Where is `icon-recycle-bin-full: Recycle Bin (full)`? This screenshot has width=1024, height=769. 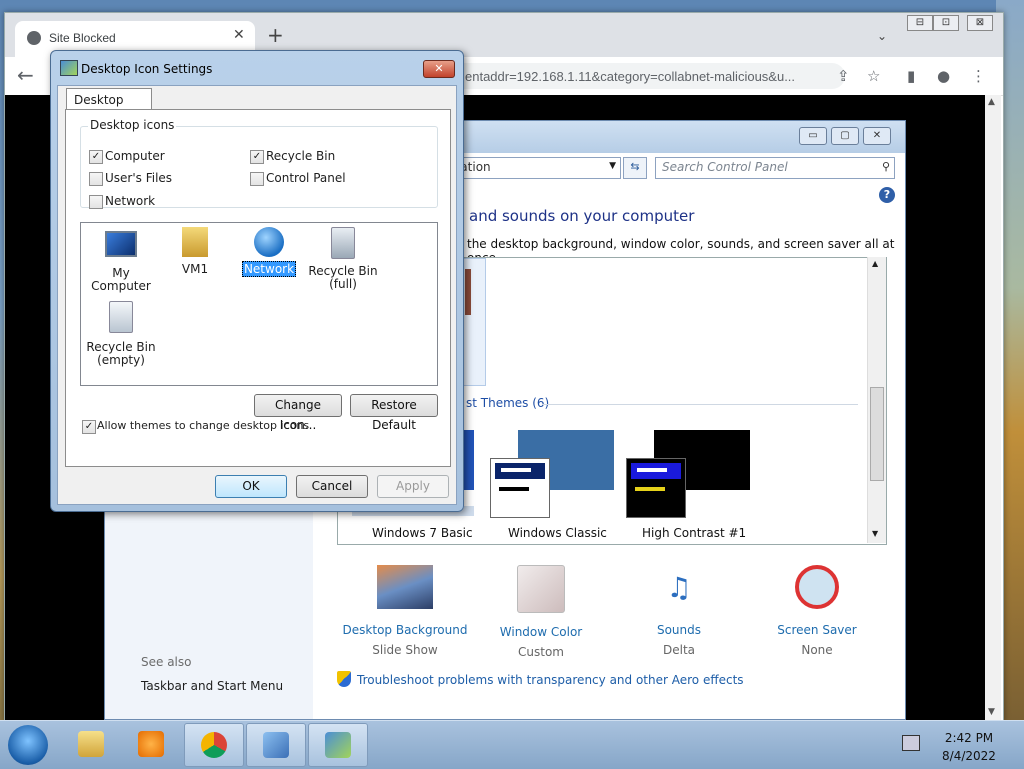
icon-recycle-bin-full: Recycle Bin (full) is located at coordinates (343, 259).